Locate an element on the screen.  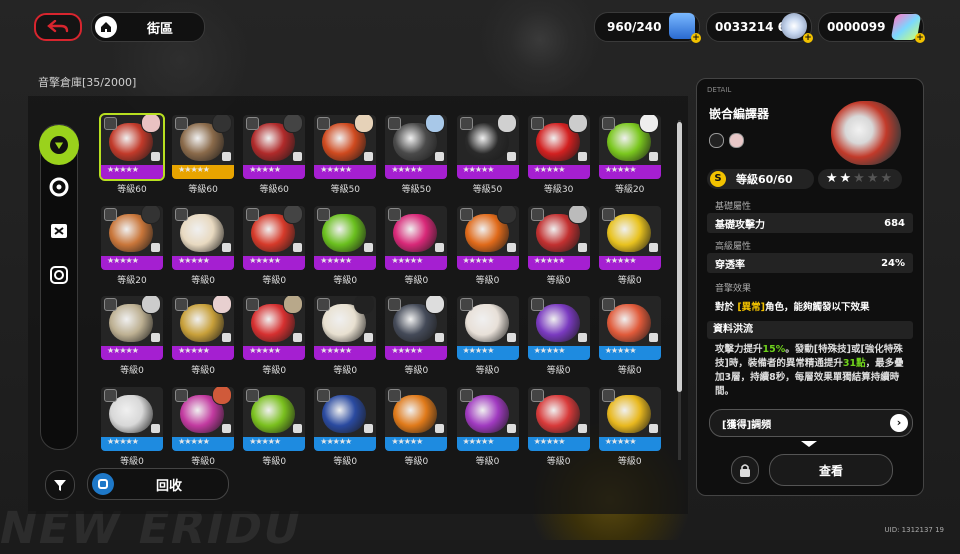
category-disc-tab is located at coordinates (59, 187).